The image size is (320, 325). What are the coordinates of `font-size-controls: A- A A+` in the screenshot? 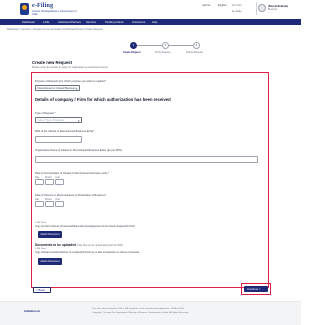 It's located at (237, 11).